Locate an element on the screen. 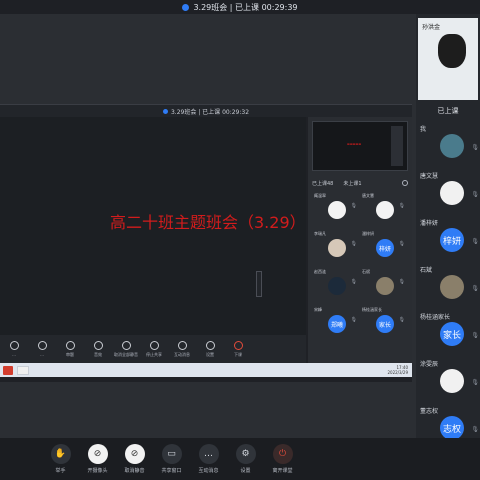  inner-screen-share-icon is located at coordinates (154, 345).